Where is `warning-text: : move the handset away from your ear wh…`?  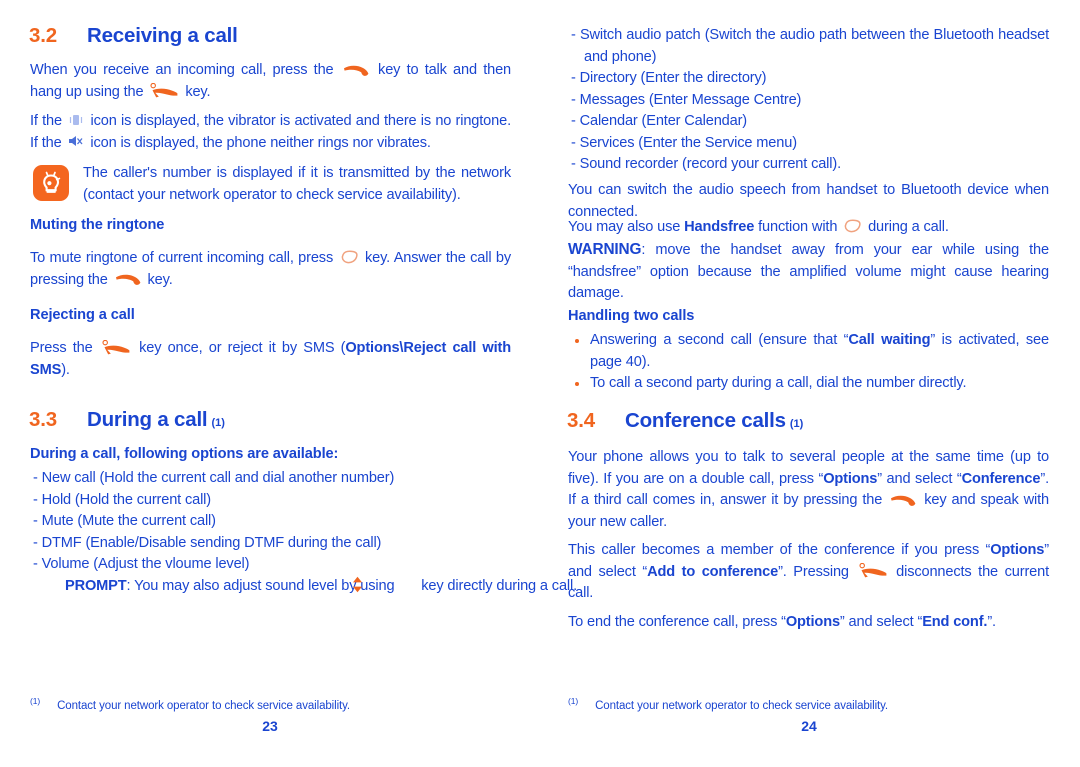
warning-text: : move the handset away from your ear wh… is located at coordinates (808, 271).